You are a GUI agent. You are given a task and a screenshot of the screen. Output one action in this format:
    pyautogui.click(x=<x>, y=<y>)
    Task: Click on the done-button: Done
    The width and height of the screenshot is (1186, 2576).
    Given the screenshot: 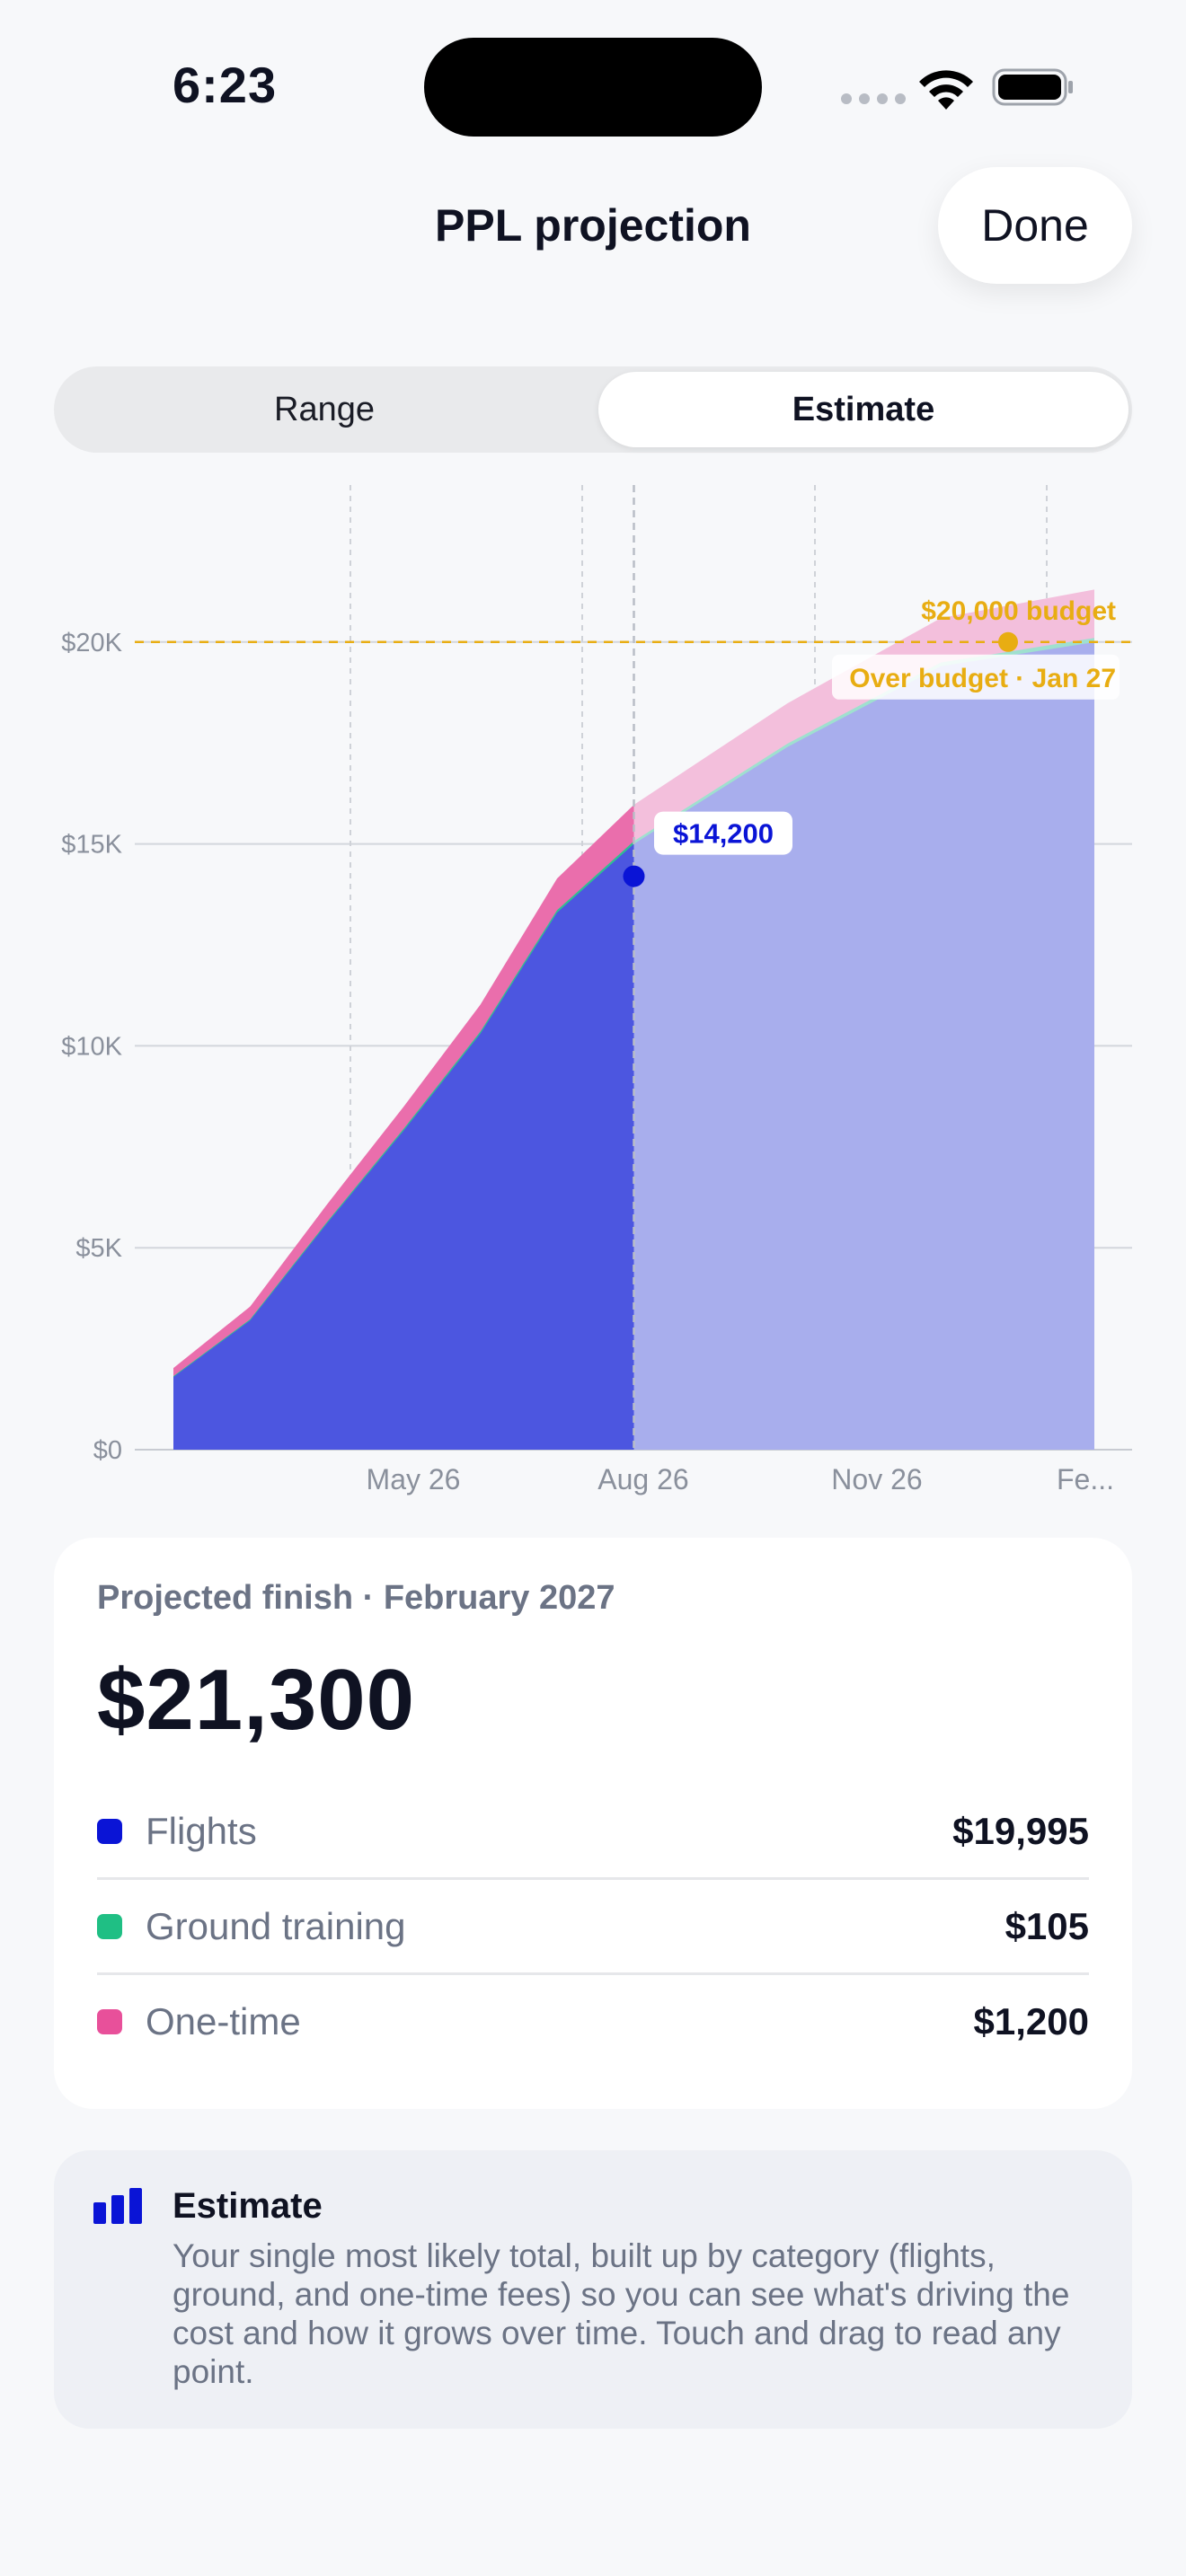 What is the action you would take?
    pyautogui.click(x=1035, y=225)
    